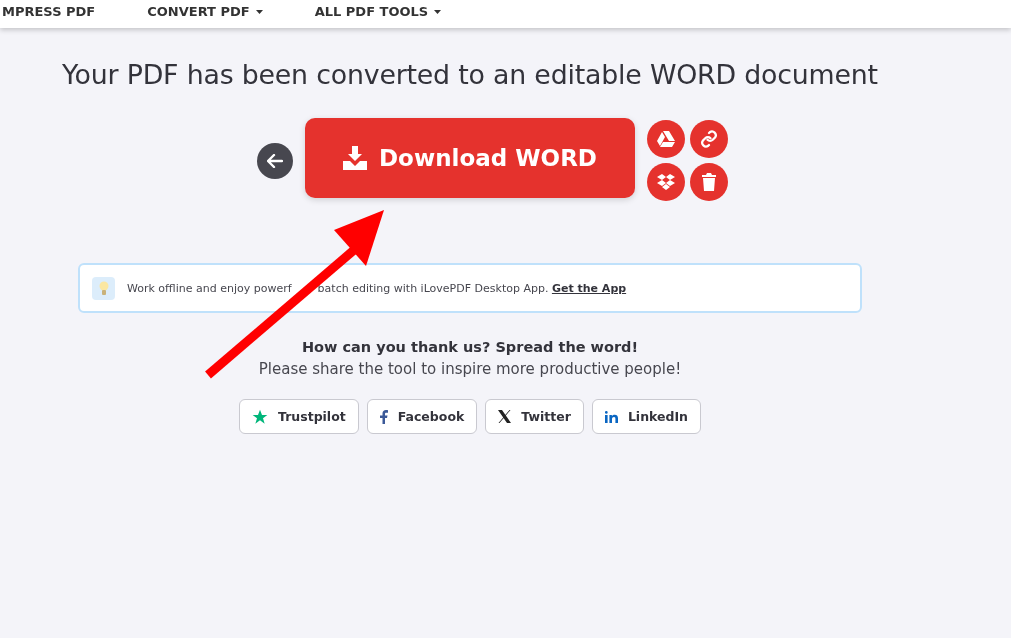  Describe the element at coordinates (470, 347) in the screenshot. I see `share-heading: How can you thank us? Spread the word!` at that location.